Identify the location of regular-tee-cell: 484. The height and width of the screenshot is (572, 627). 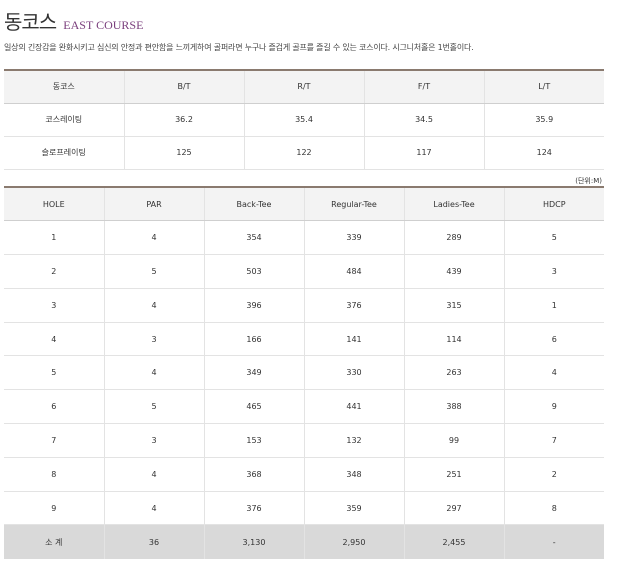
(354, 271).